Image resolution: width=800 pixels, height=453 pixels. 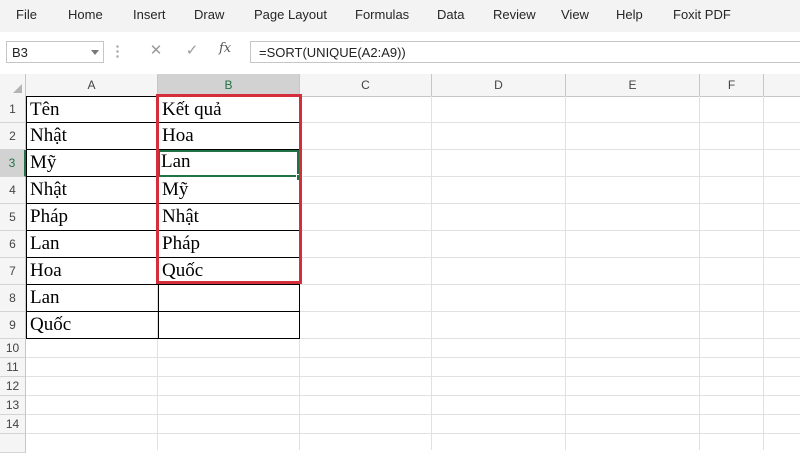 I want to click on column-header-e: E, so click(x=633, y=85).